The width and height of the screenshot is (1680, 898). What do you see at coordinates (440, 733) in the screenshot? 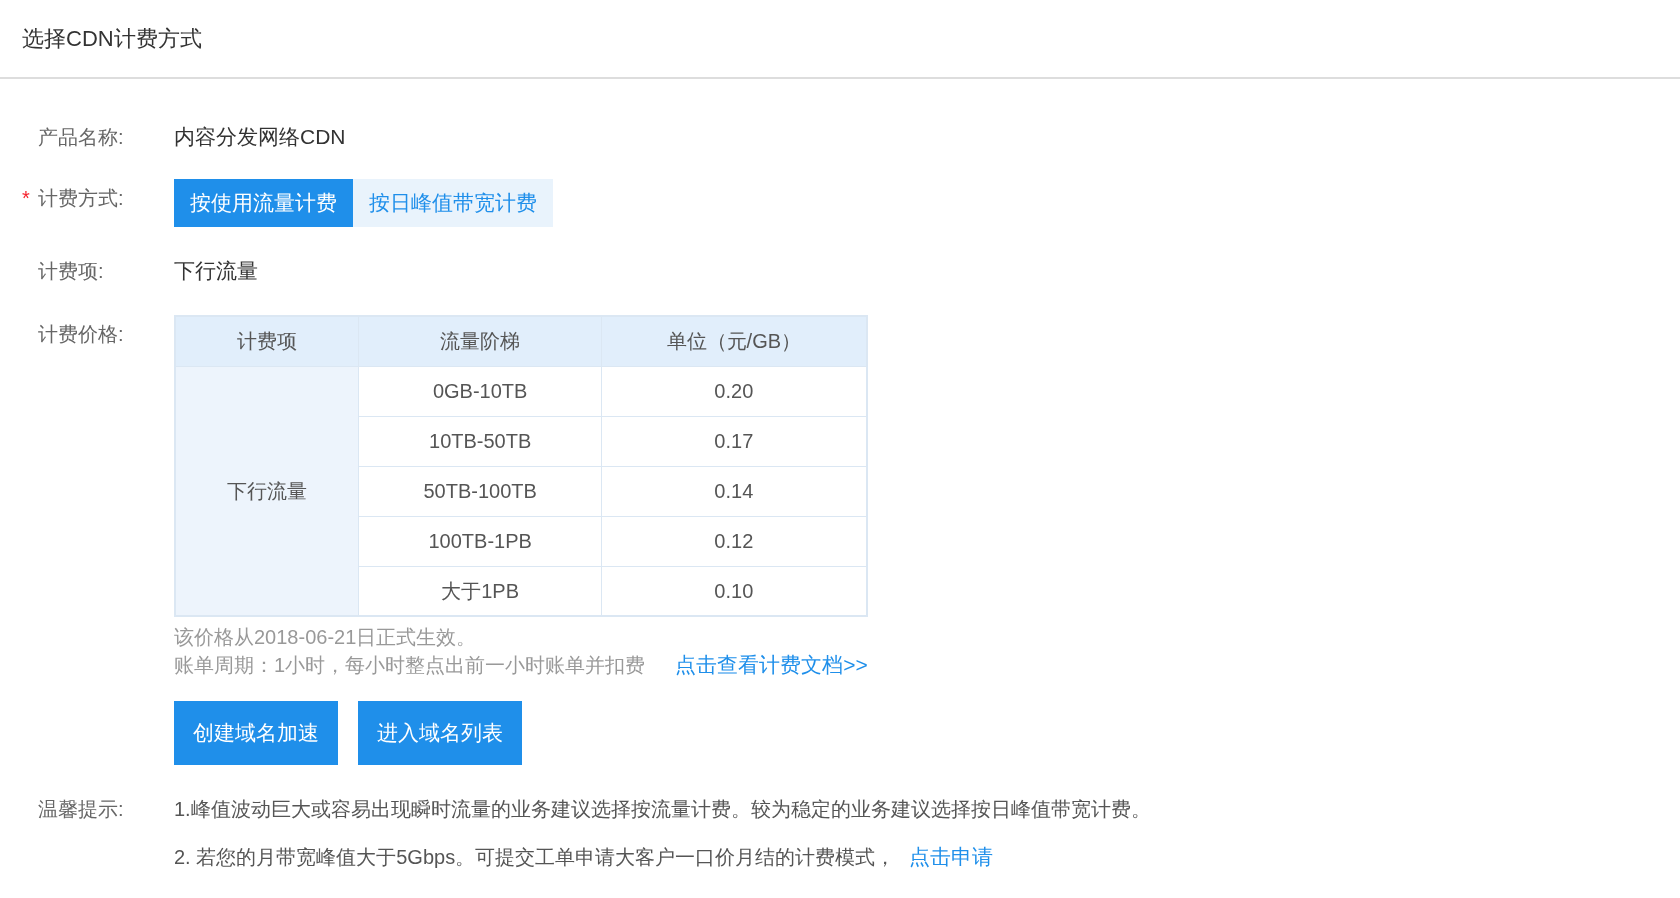
I see `action-button: 进入域名列表` at bounding box center [440, 733].